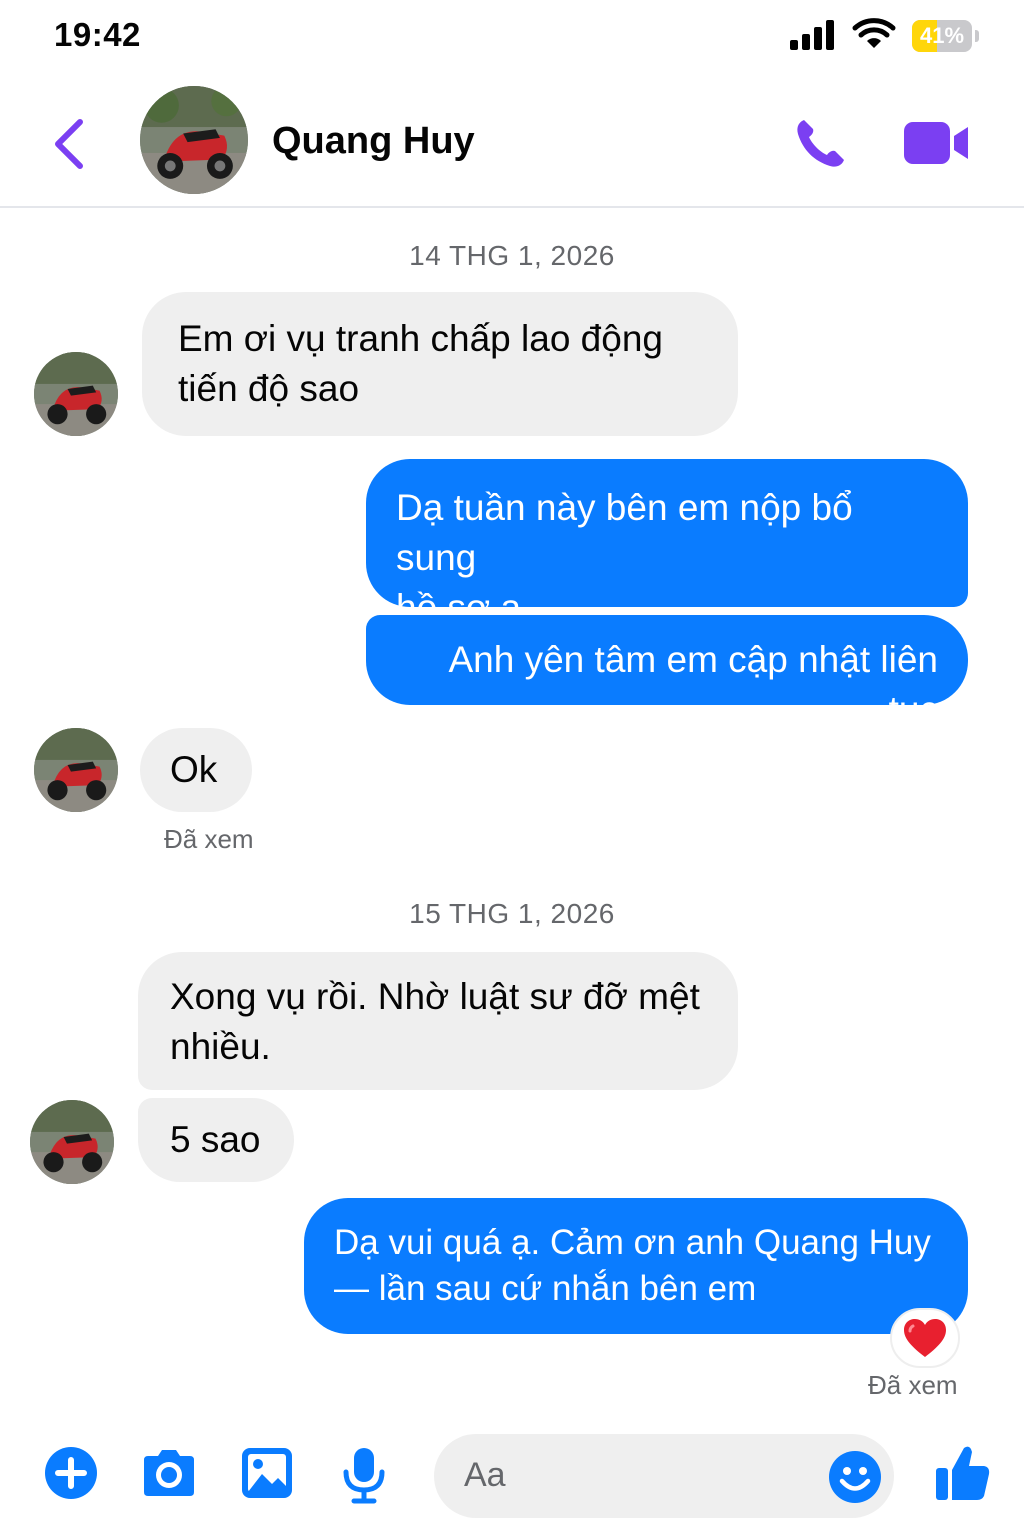 The image size is (1024, 1536). Describe the element at coordinates (632, 1242) in the screenshot. I see `message-line: Dạ vui quá ạ. Cảm ơn anh Quang Huy` at that location.